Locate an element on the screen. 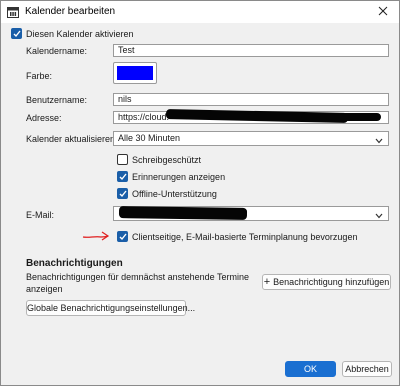 This screenshot has width=400, height=386. activate-checkbox is located at coordinates (16, 33).